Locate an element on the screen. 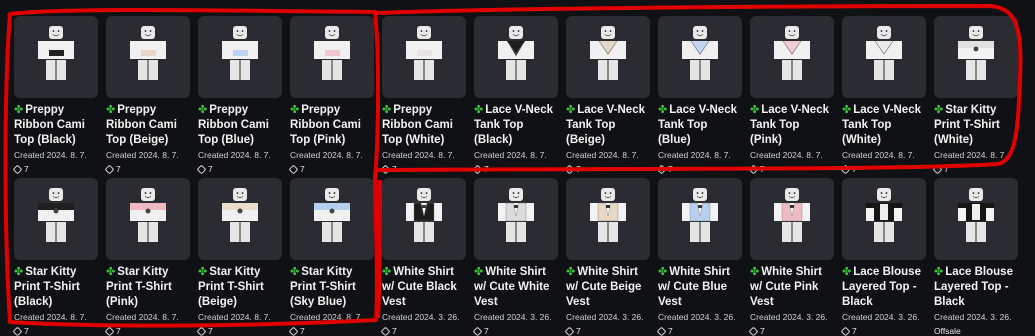  item-name: ✤ Star Kitty Print T-Shirt (Pink) is located at coordinates (148, 287).